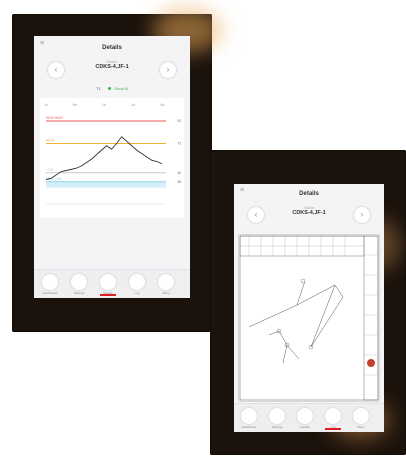 This screenshot has height=460, width=406. What do you see at coordinates (179, 173) in the screenshot?
I see `threshold-value: 46` at bounding box center [179, 173].